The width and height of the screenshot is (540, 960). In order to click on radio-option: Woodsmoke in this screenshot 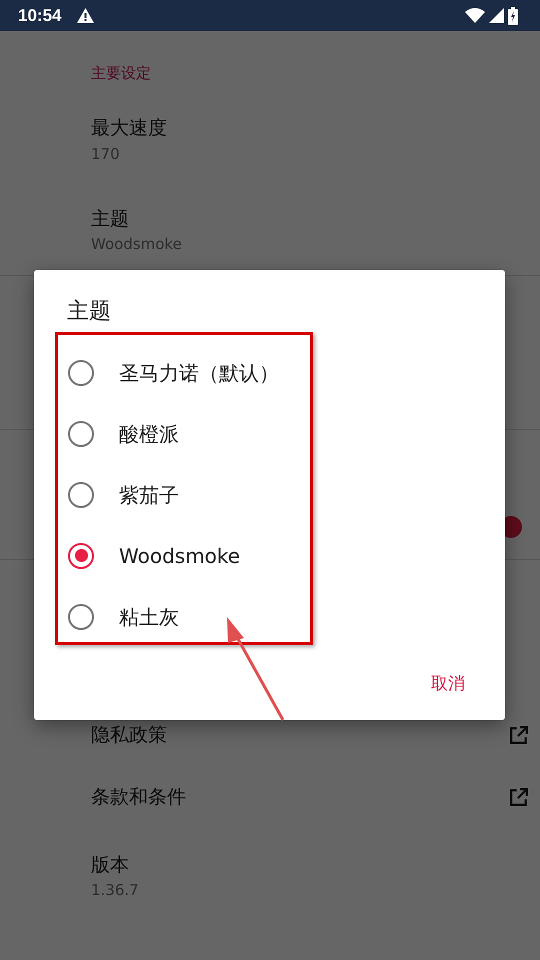, I will do `click(269, 555)`.